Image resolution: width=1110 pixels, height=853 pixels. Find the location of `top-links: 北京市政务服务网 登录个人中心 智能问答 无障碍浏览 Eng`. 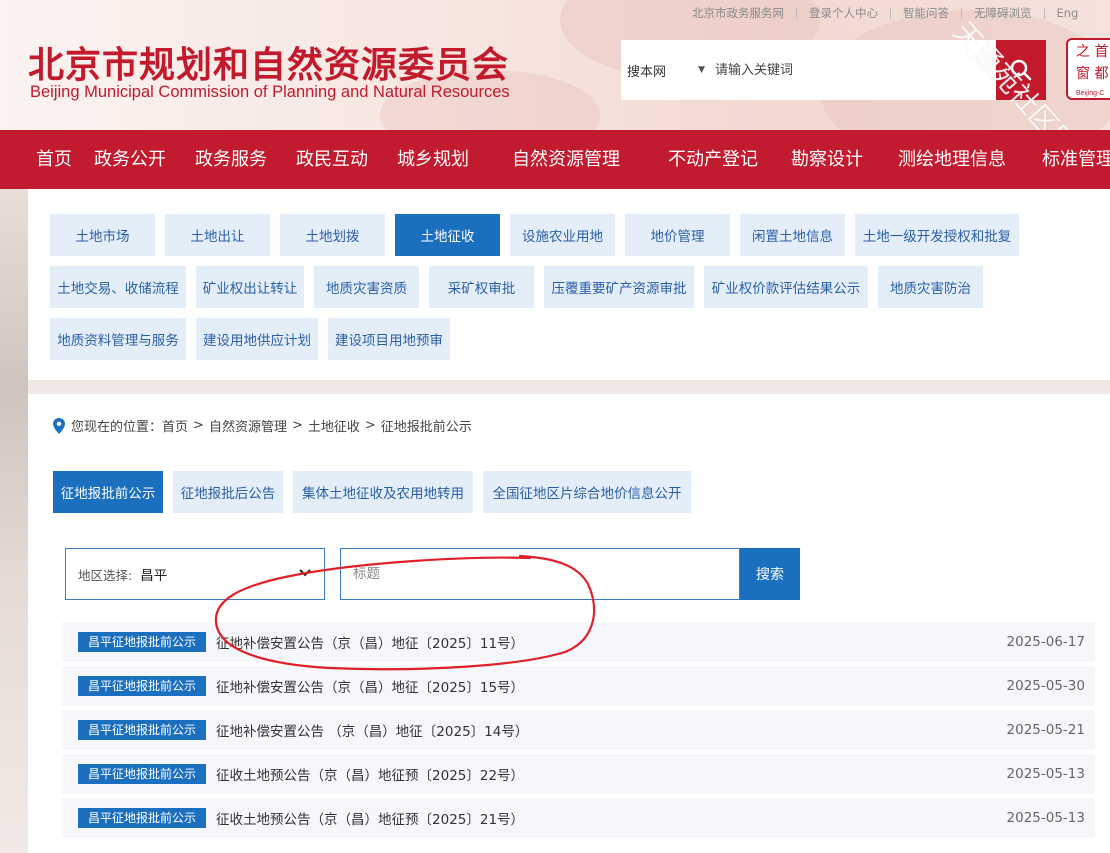

top-links: 北京市政务服务网 登录个人中心 智能问答 无障碍浏览 Eng is located at coordinates (885, 13).